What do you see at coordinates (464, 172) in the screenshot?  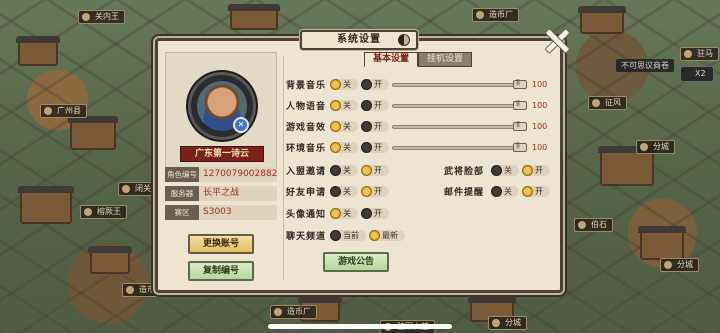 I see `setting-label: 武将脸部` at bounding box center [464, 172].